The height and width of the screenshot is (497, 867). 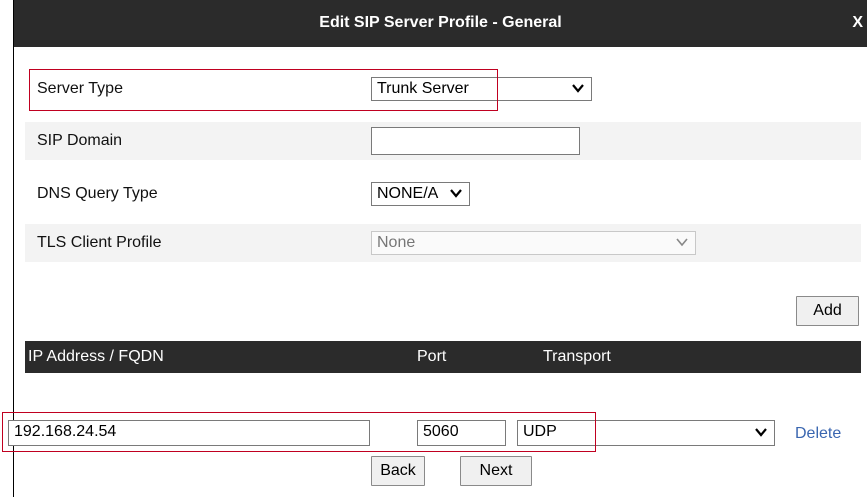 What do you see at coordinates (299, 432) in the screenshot?
I see `server-address-highlight` at bounding box center [299, 432].